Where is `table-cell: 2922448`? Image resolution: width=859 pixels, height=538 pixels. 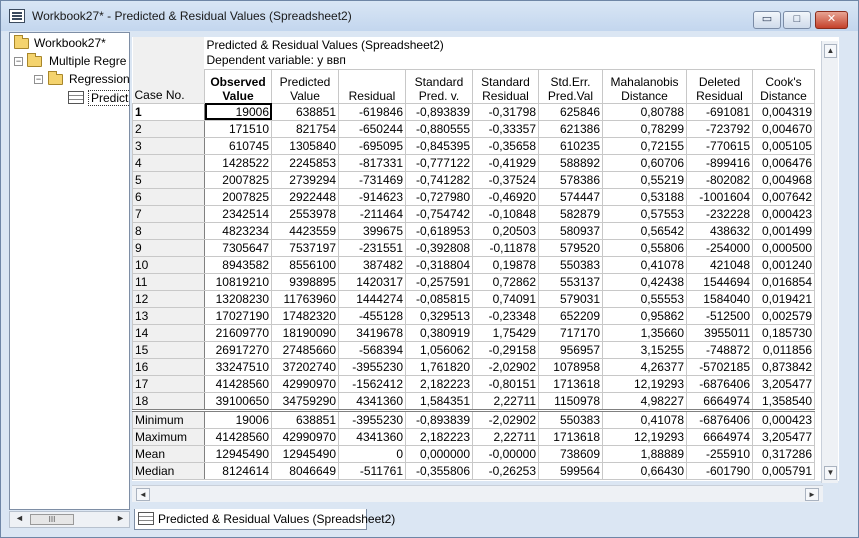 table-cell: 2922448 is located at coordinates (305, 196).